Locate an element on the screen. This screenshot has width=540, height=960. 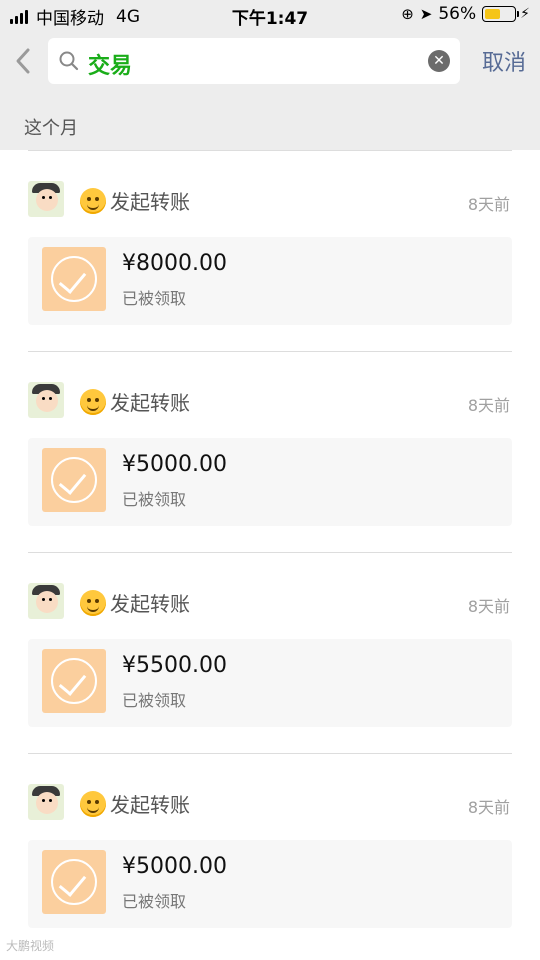
location-icon: ➤ is located at coordinates (426, 14).